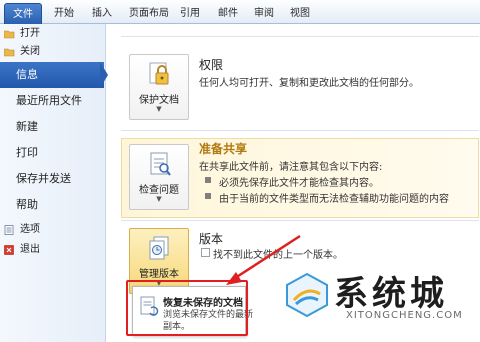 This screenshot has height=342, width=480. Describe the element at coordinates (53, 250) in the screenshot. I see `nav-exit: 退出` at that location.